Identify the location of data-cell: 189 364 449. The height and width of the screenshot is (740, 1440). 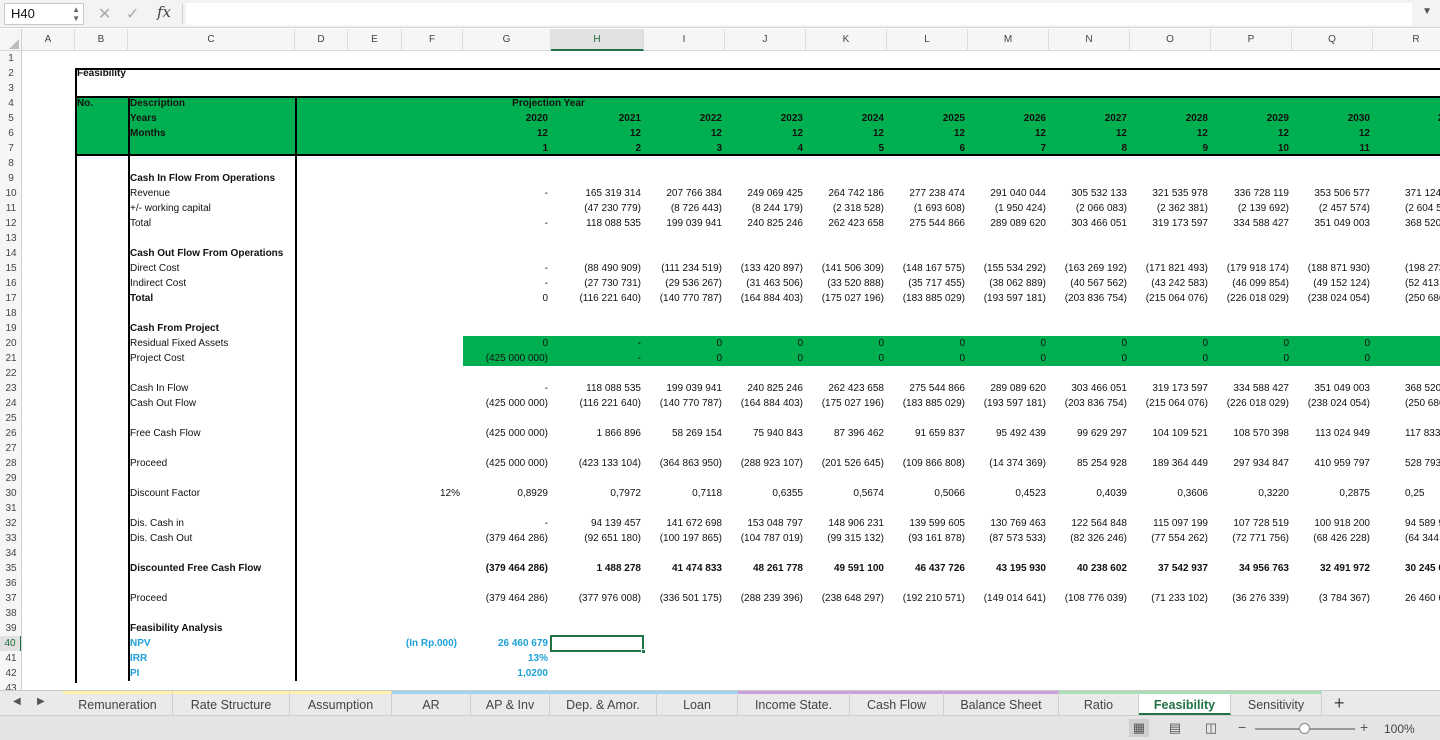
(1170, 463).